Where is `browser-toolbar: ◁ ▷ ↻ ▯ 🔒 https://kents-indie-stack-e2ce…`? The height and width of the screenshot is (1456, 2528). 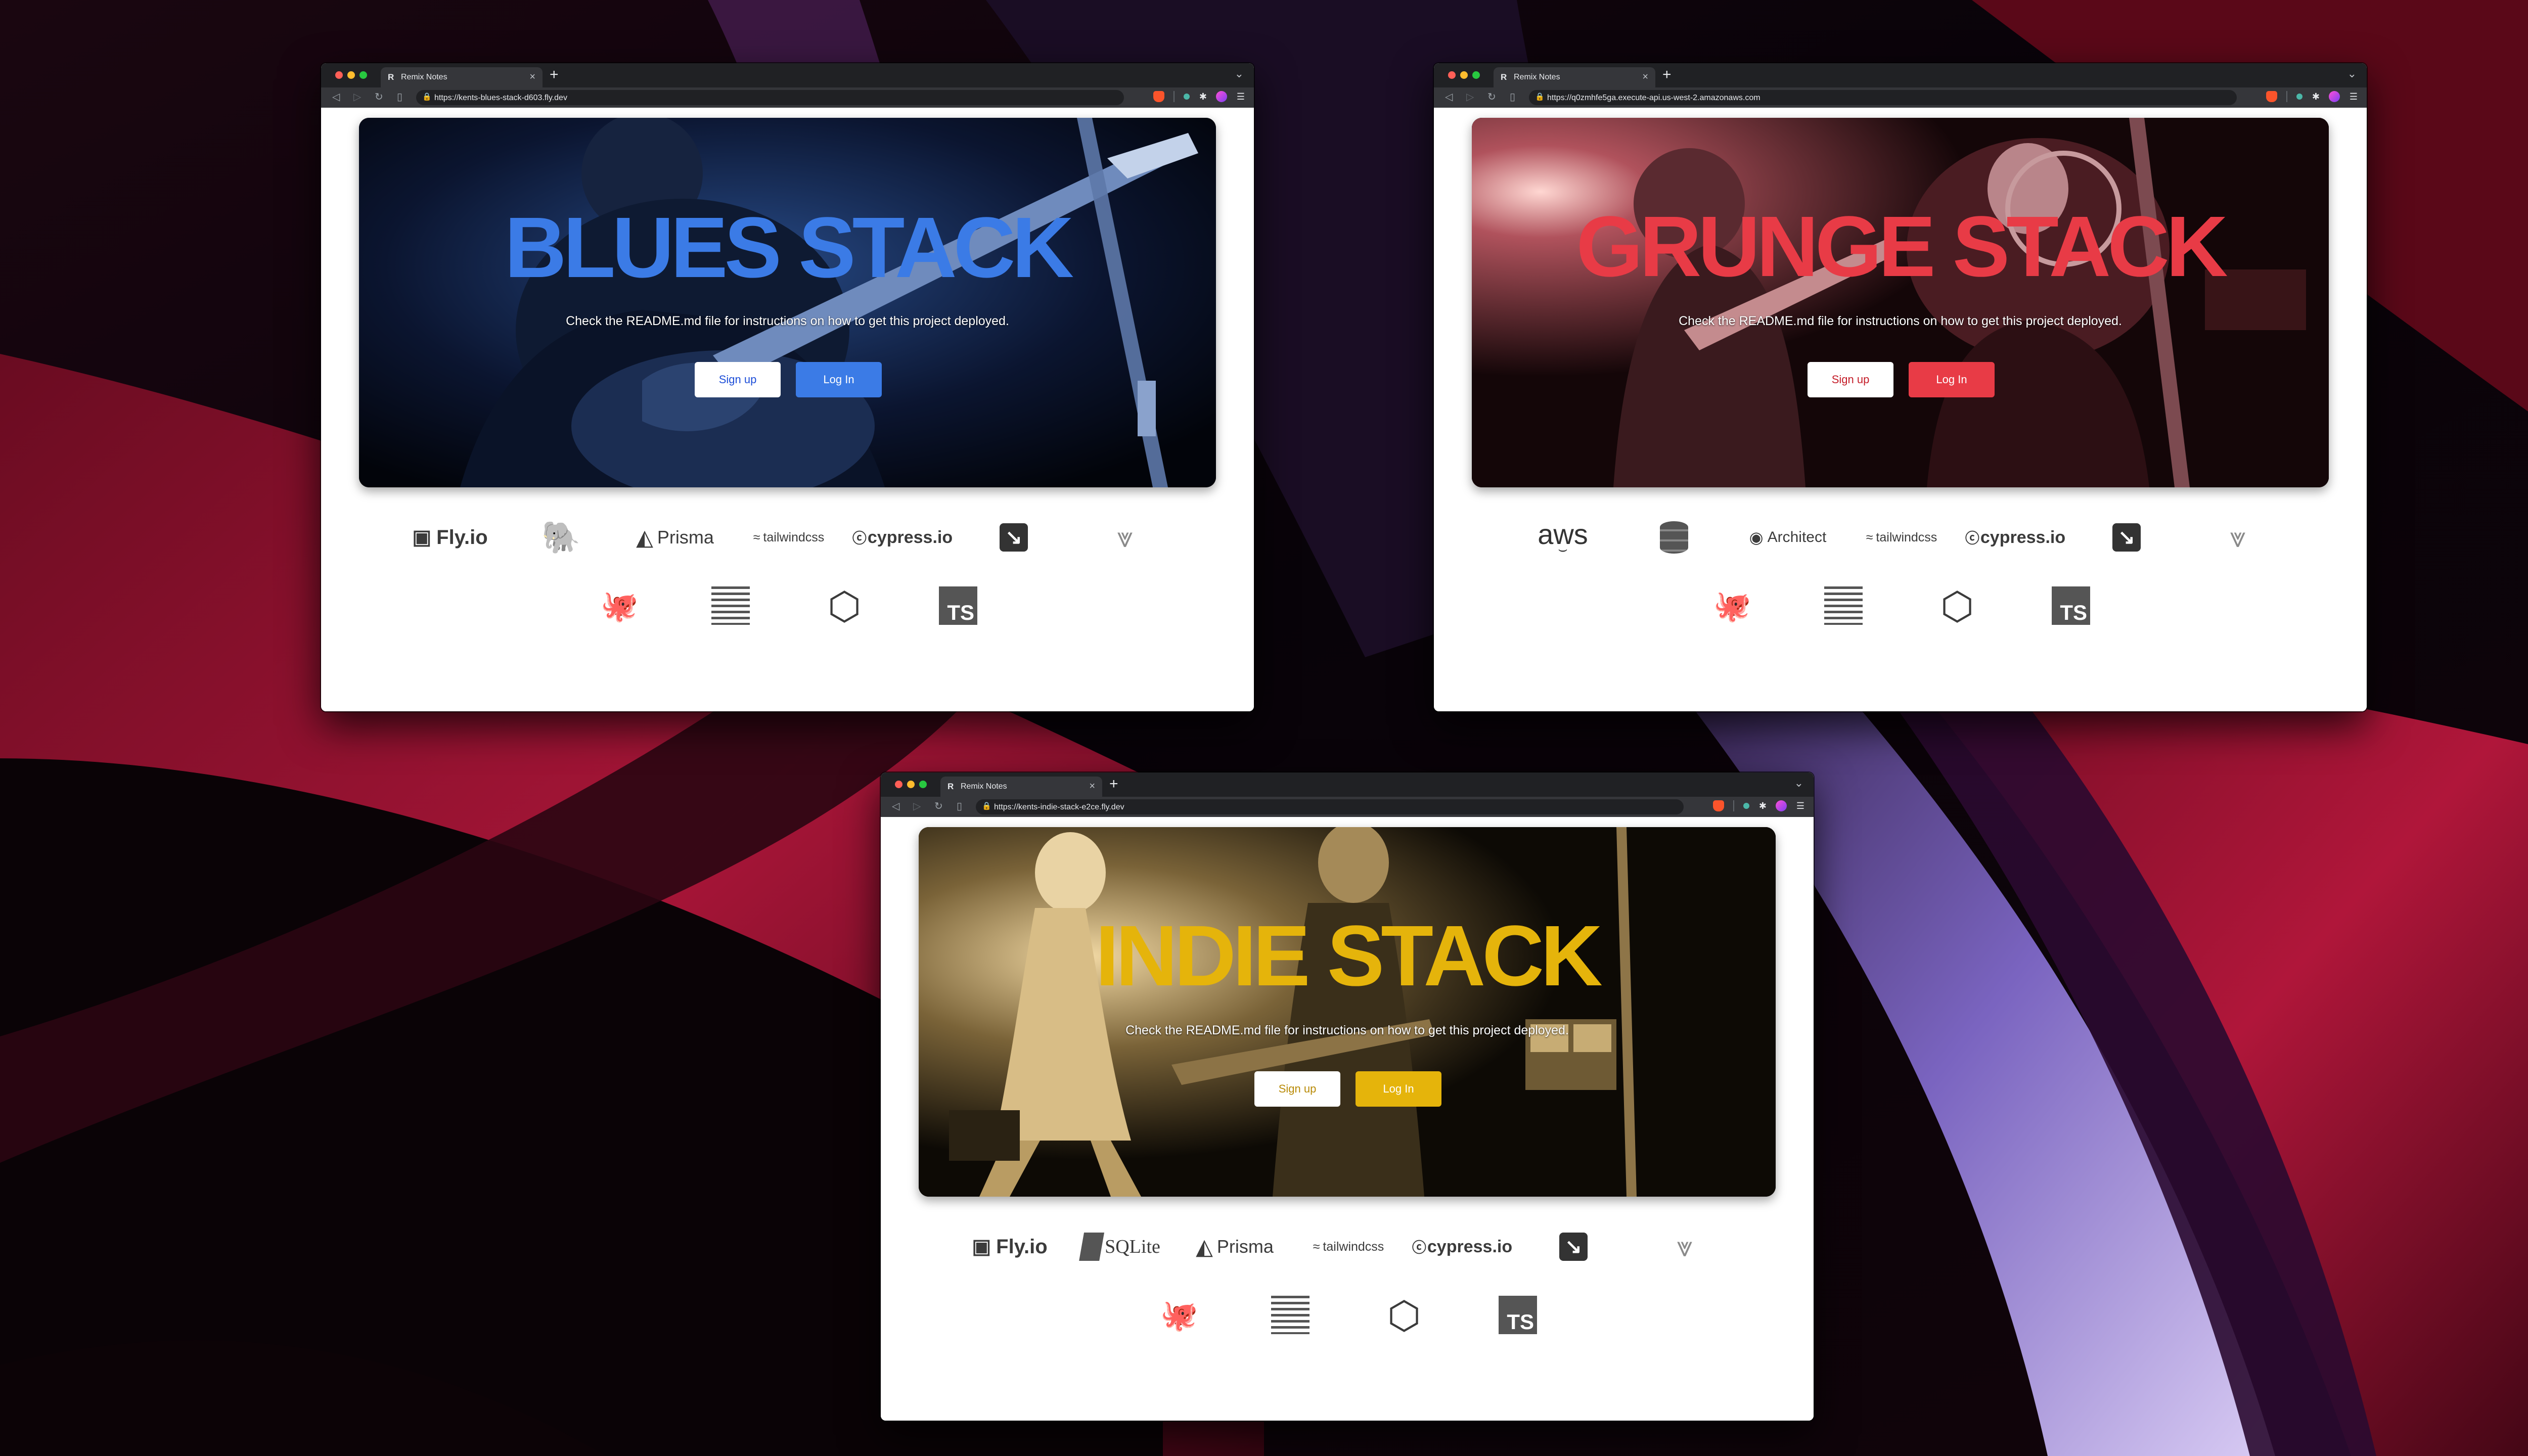 browser-toolbar: ◁ ▷ ↻ ▯ 🔒 https://kents-indie-stack-e2ce… is located at coordinates (1347, 807).